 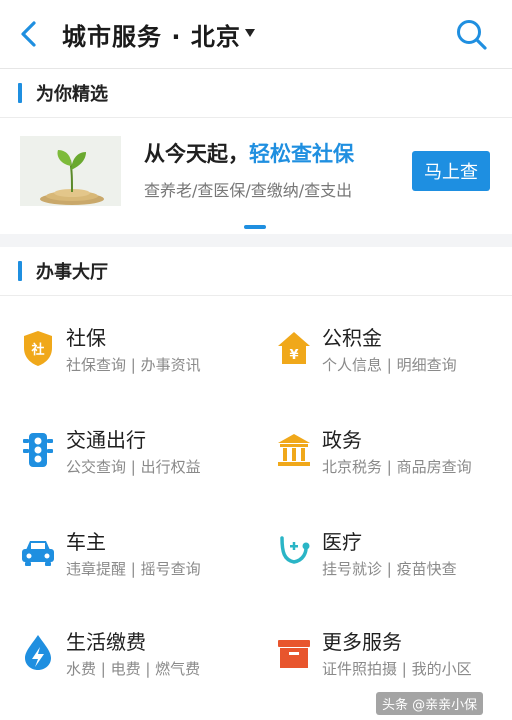 What do you see at coordinates (86, 338) in the screenshot?
I see `service-name: 社保` at bounding box center [86, 338].